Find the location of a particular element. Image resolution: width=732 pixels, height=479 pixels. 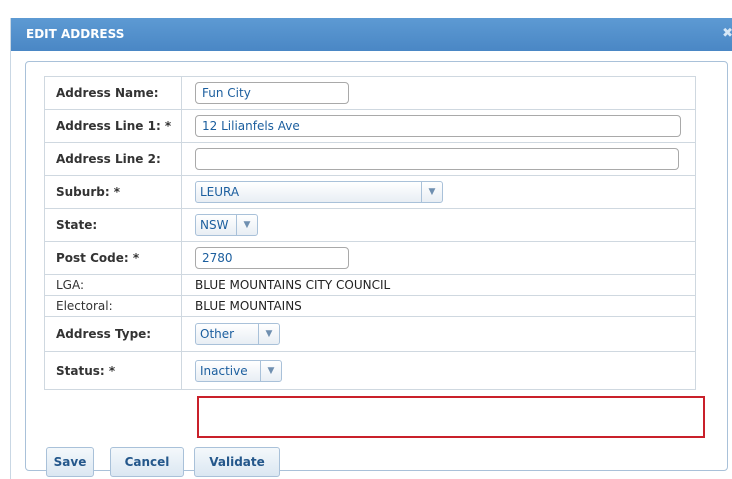

status-highlight-box is located at coordinates (451, 417).